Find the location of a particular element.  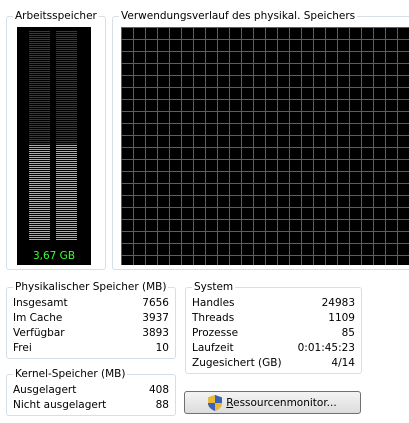

stat-row-insgesamt: Insgesamt 7656 is located at coordinates (91, 303).